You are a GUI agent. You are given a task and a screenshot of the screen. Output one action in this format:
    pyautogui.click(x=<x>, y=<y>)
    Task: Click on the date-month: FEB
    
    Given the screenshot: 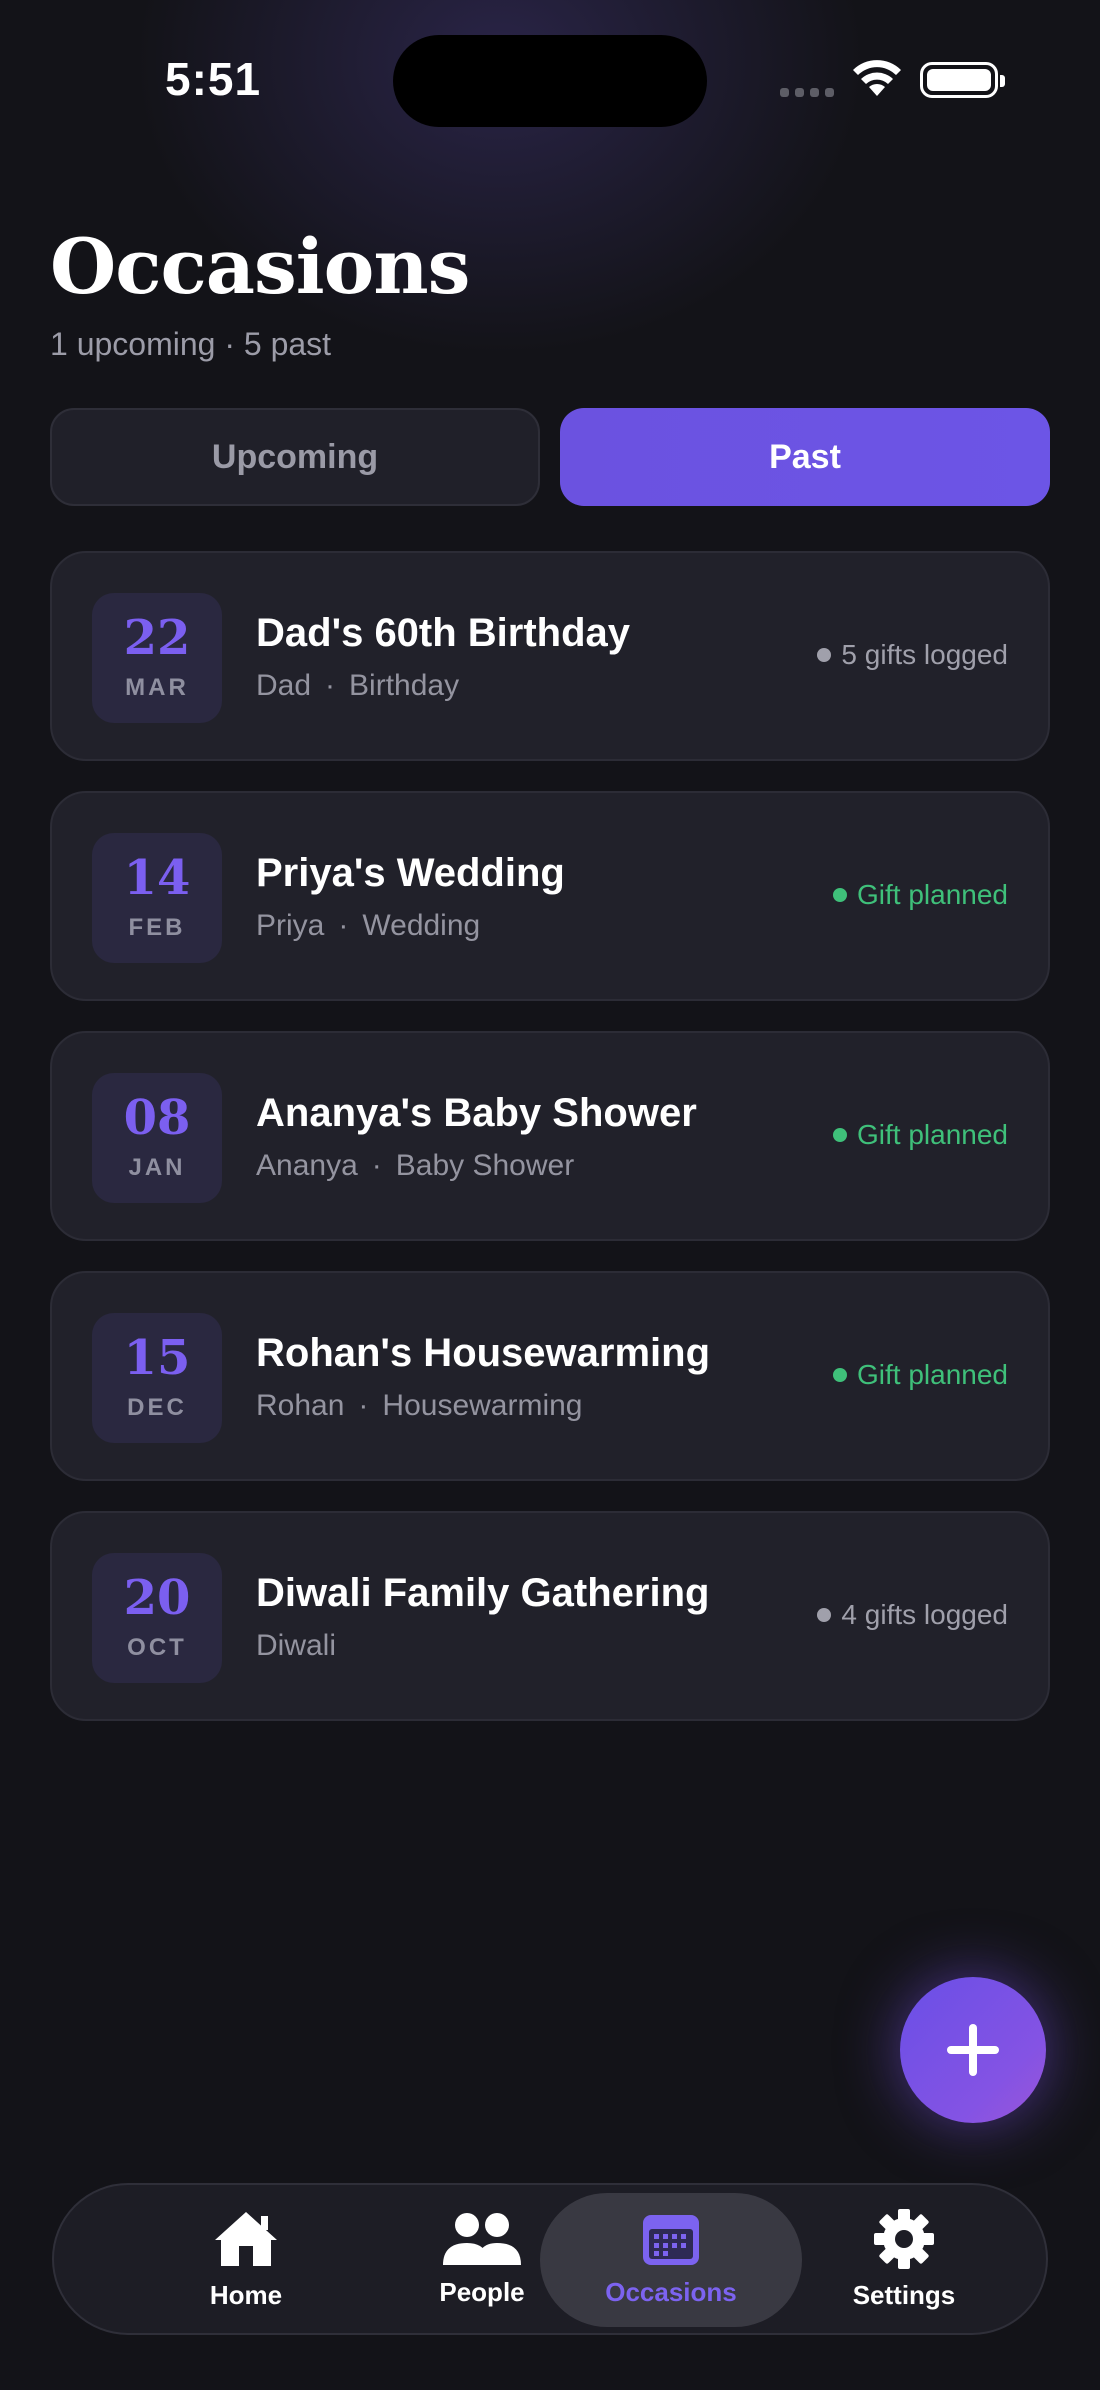 What is the action you would take?
    pyautogui.click(x=157, y=927)
    